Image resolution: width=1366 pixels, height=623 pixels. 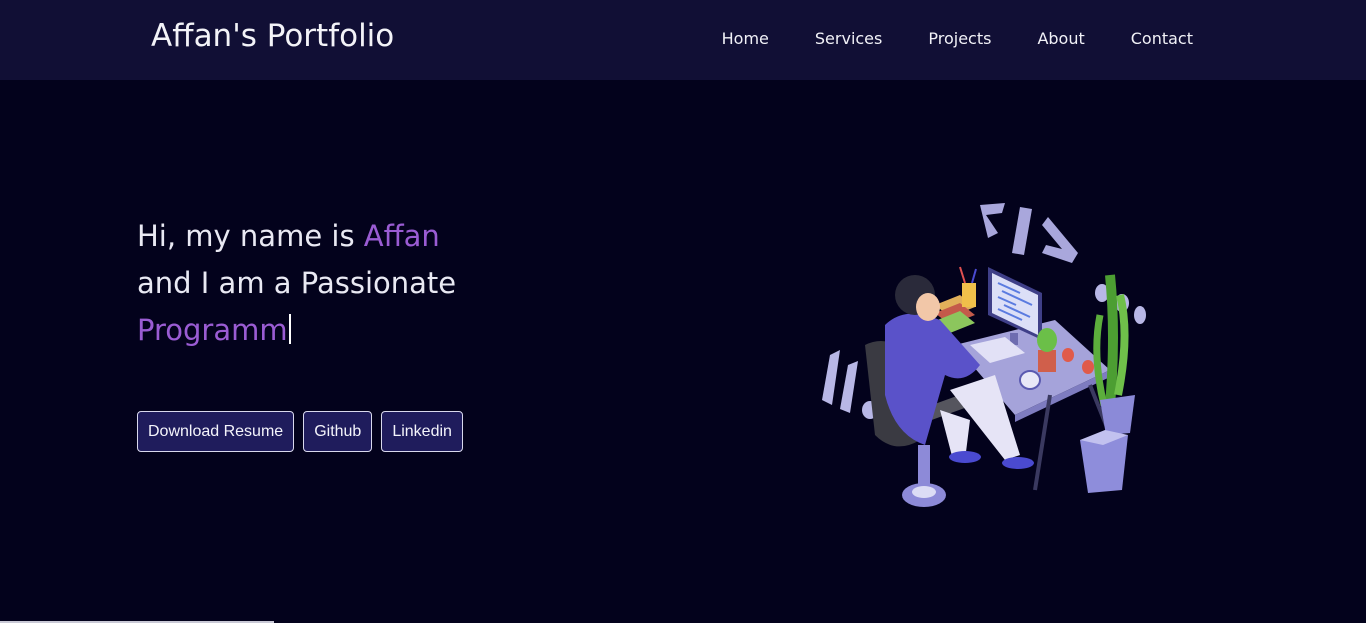 What do you see at coordinates (272, 36) in the screenshot?
I see `brand-title: Affan's Portfolio` at bounding box center [272, 36].